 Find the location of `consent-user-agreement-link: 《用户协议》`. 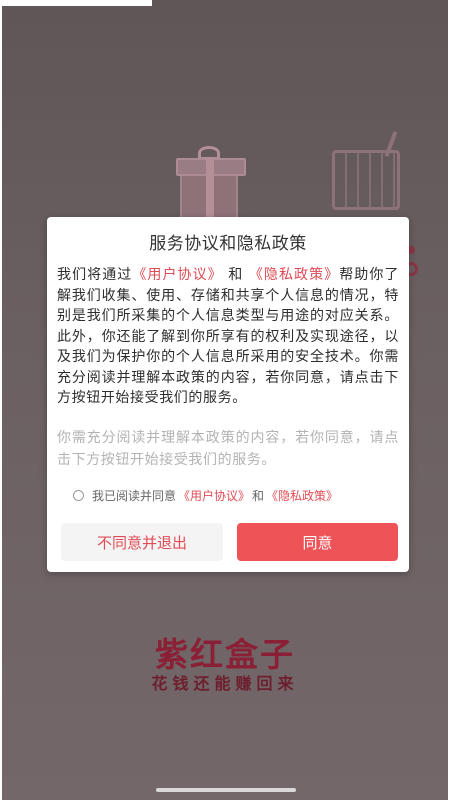

consent-user-agreement-link: 《用户协议》 is located at coordinates (214, 495).